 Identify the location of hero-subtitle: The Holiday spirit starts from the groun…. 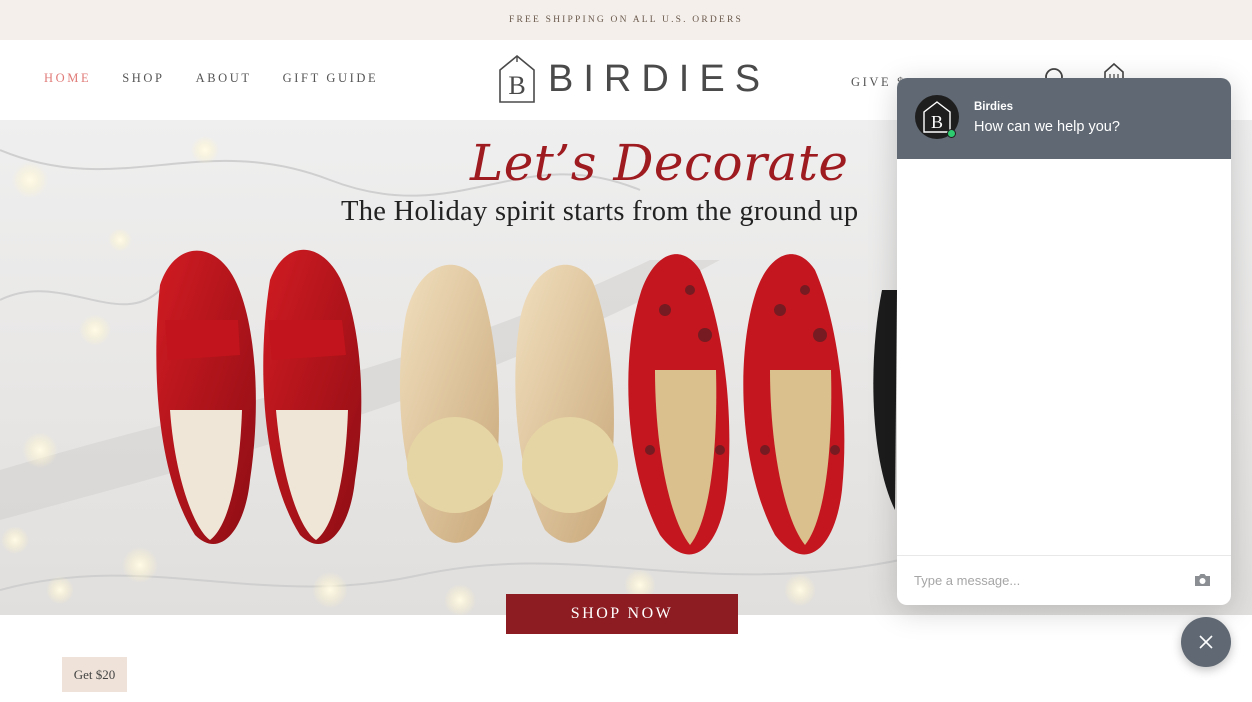
(600, 211).